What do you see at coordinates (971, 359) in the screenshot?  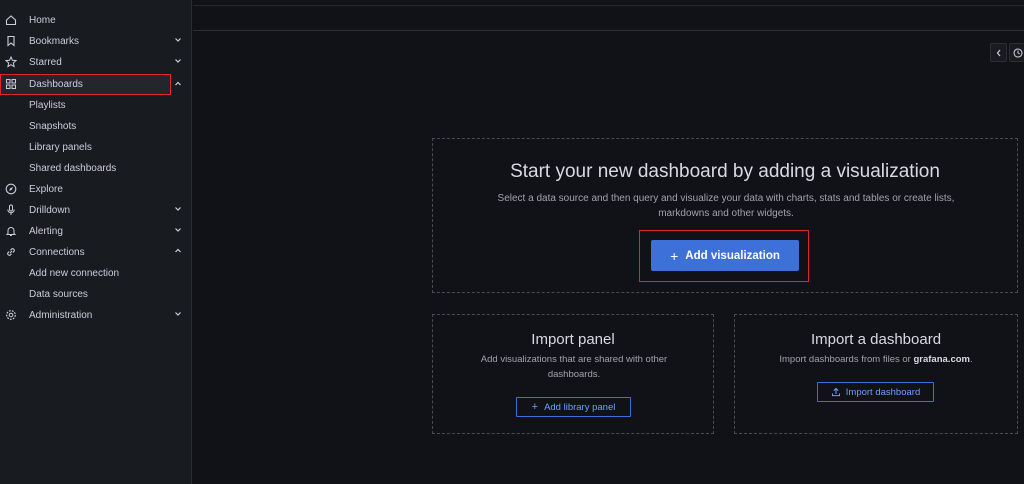 I see `description-suffix: .` at bounding box center [971, 359].